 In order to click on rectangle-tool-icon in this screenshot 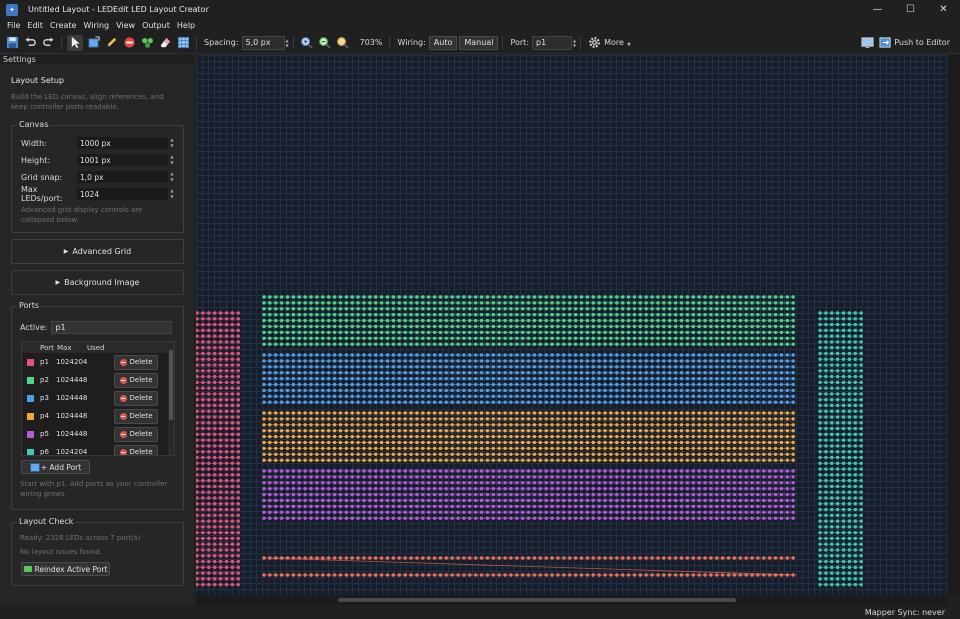, I will do `click(93, 43)`.